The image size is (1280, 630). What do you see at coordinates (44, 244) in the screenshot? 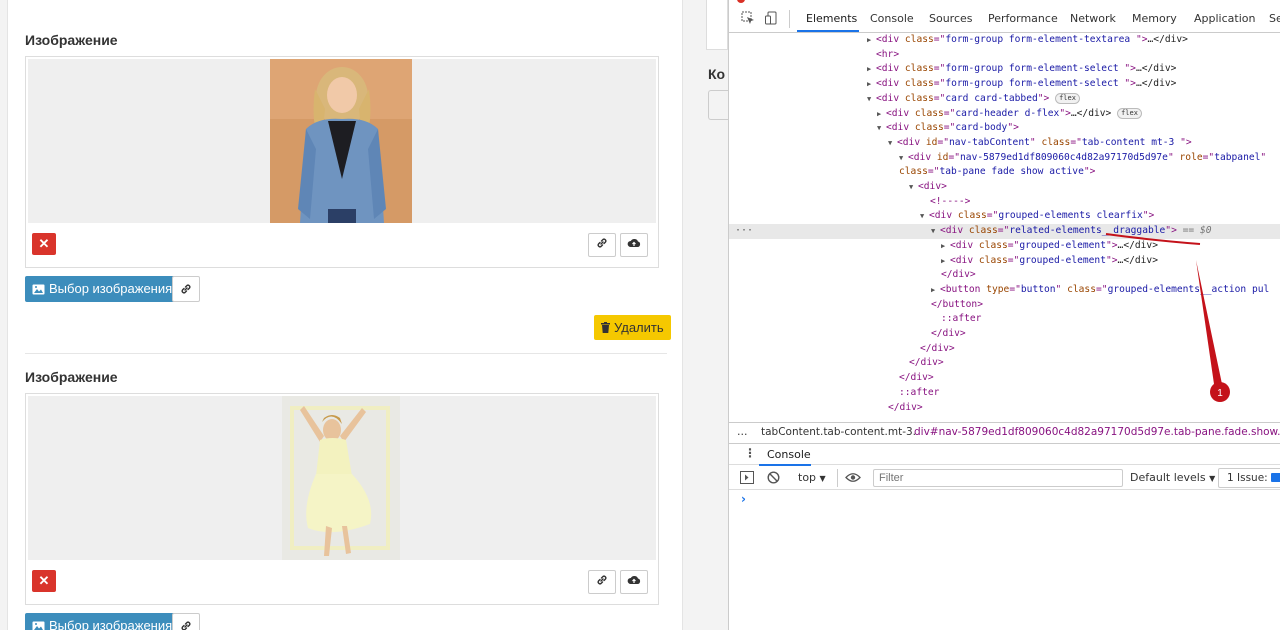
I see `remove-image-button-1: ✕` at bounding box center [44, 244].